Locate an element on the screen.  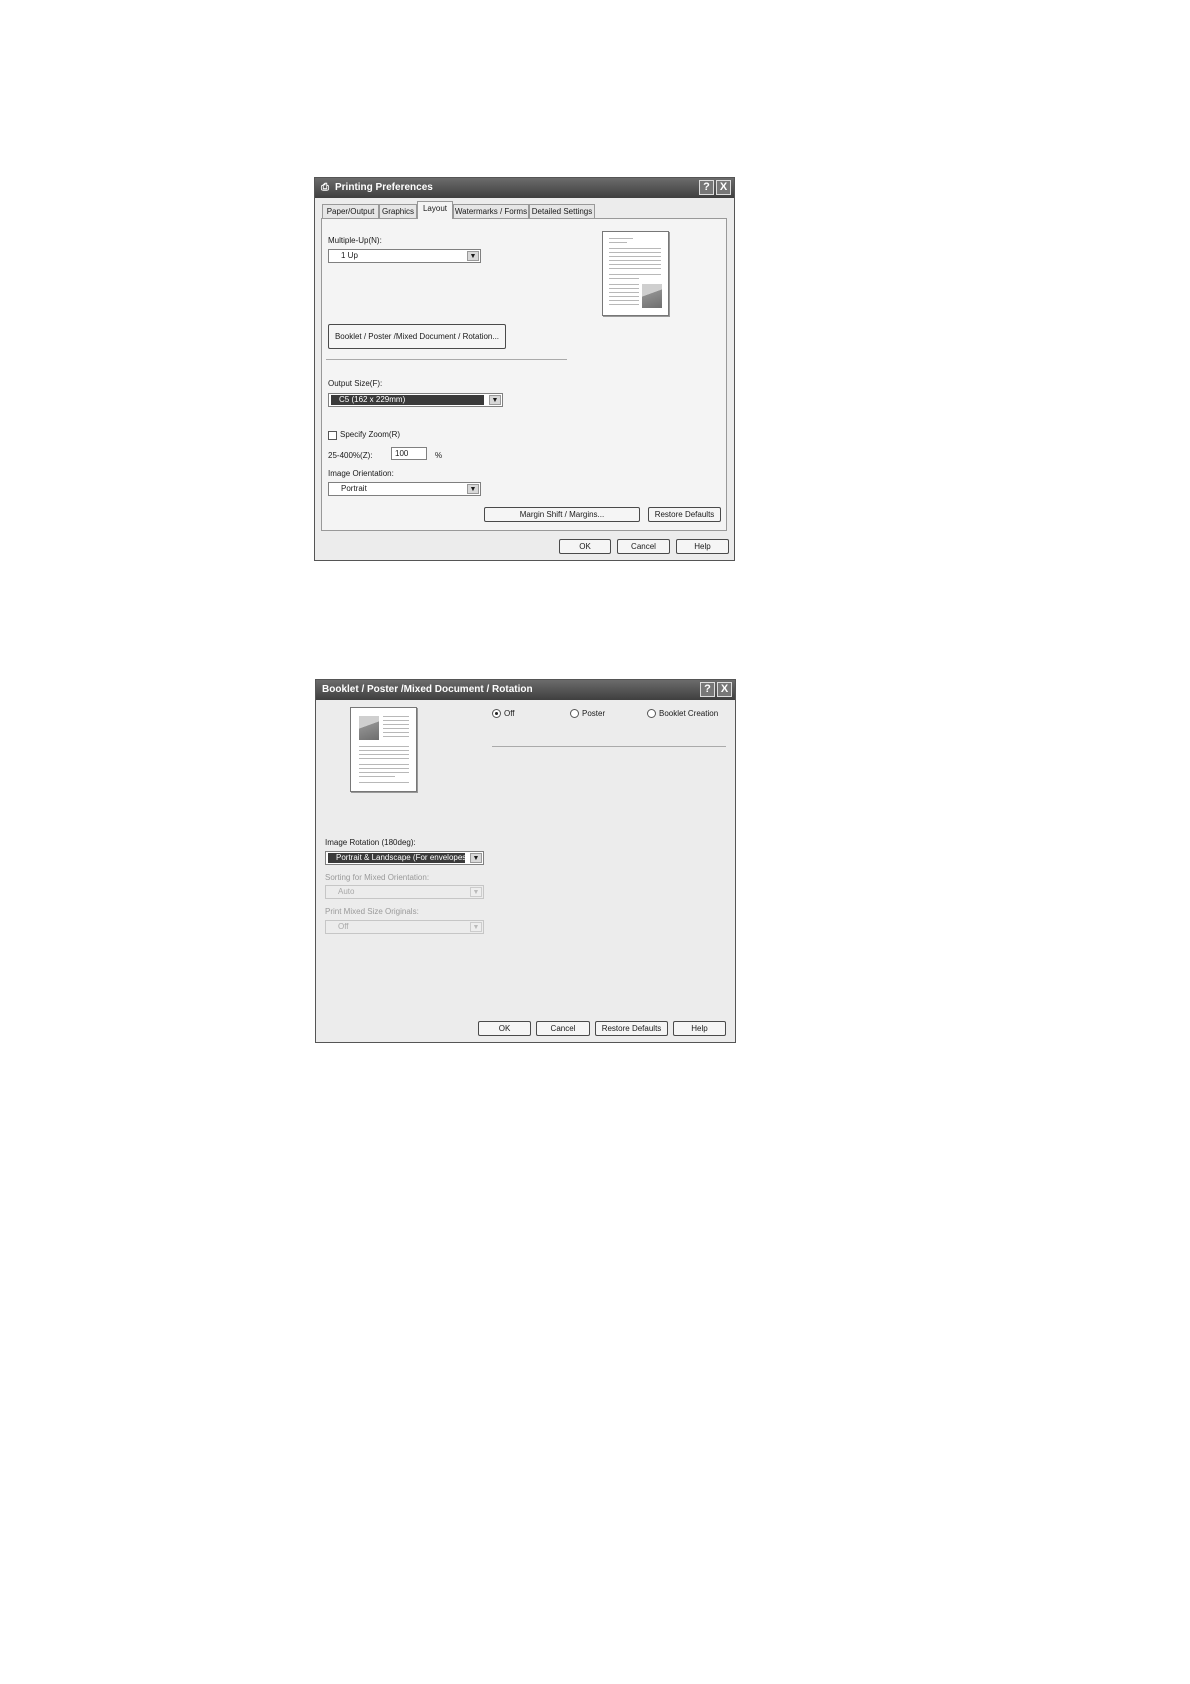
orientation-value: Portrait is located at coordinates (354, 488).